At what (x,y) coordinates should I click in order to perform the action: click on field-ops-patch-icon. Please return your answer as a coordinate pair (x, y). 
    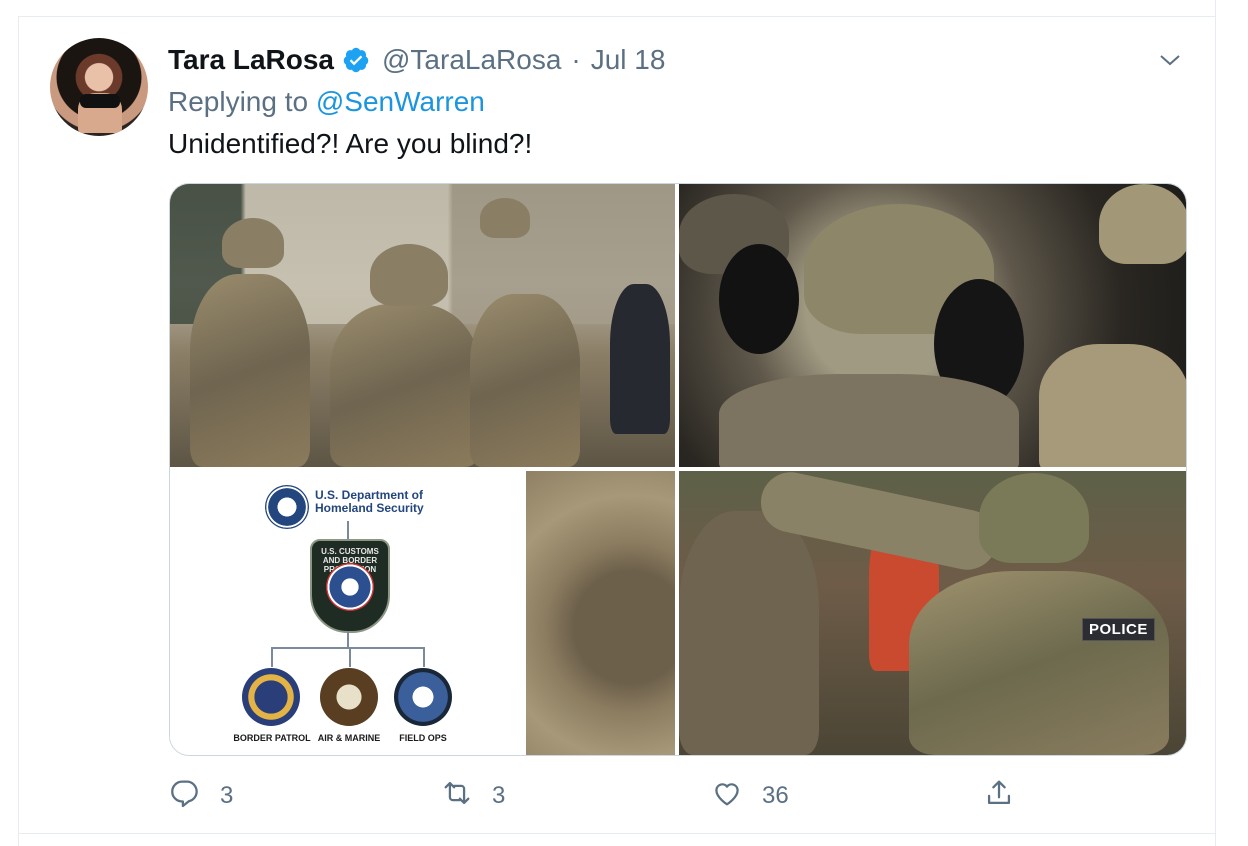
    Looking at the image, I should click on (423, 697).